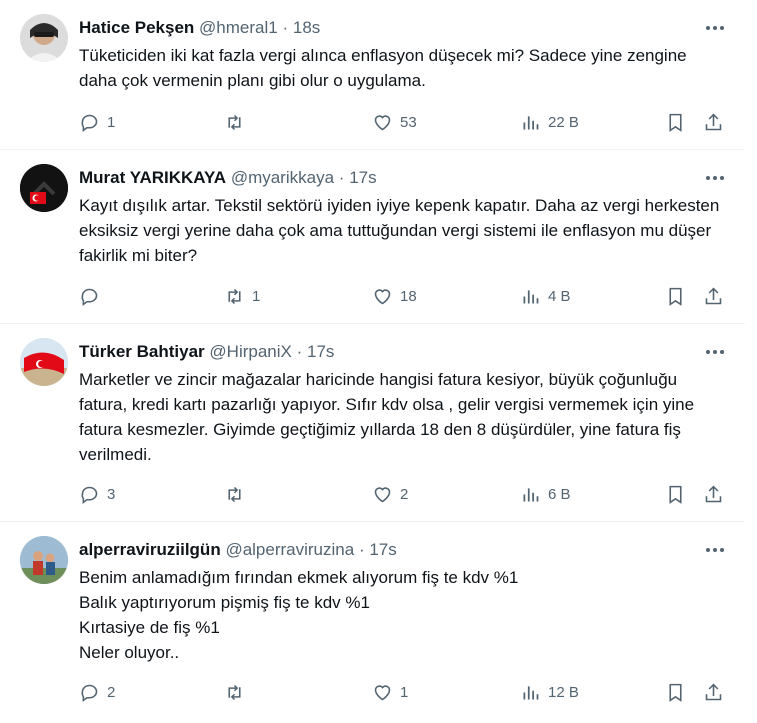  Describe the element at coordinates (206, 352) in the screenshot. I see `tweet-header: Türker Bahtiyar @HirpaniX · 17s` at that location.